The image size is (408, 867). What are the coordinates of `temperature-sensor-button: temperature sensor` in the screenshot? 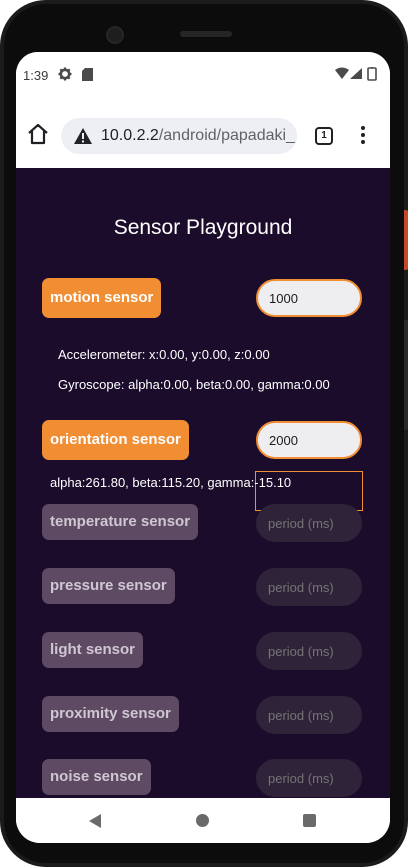 It's located at (120, 522).